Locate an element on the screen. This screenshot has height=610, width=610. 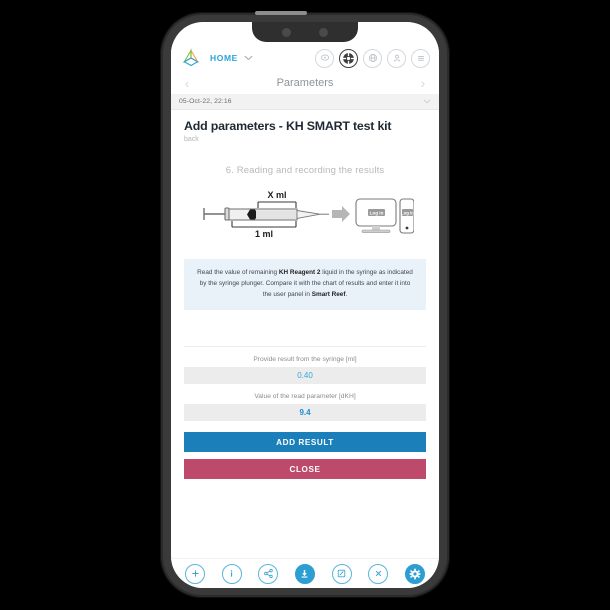
timestamp-label: 05-Oct-22, 22:16 is located at coordinates (205, 101).